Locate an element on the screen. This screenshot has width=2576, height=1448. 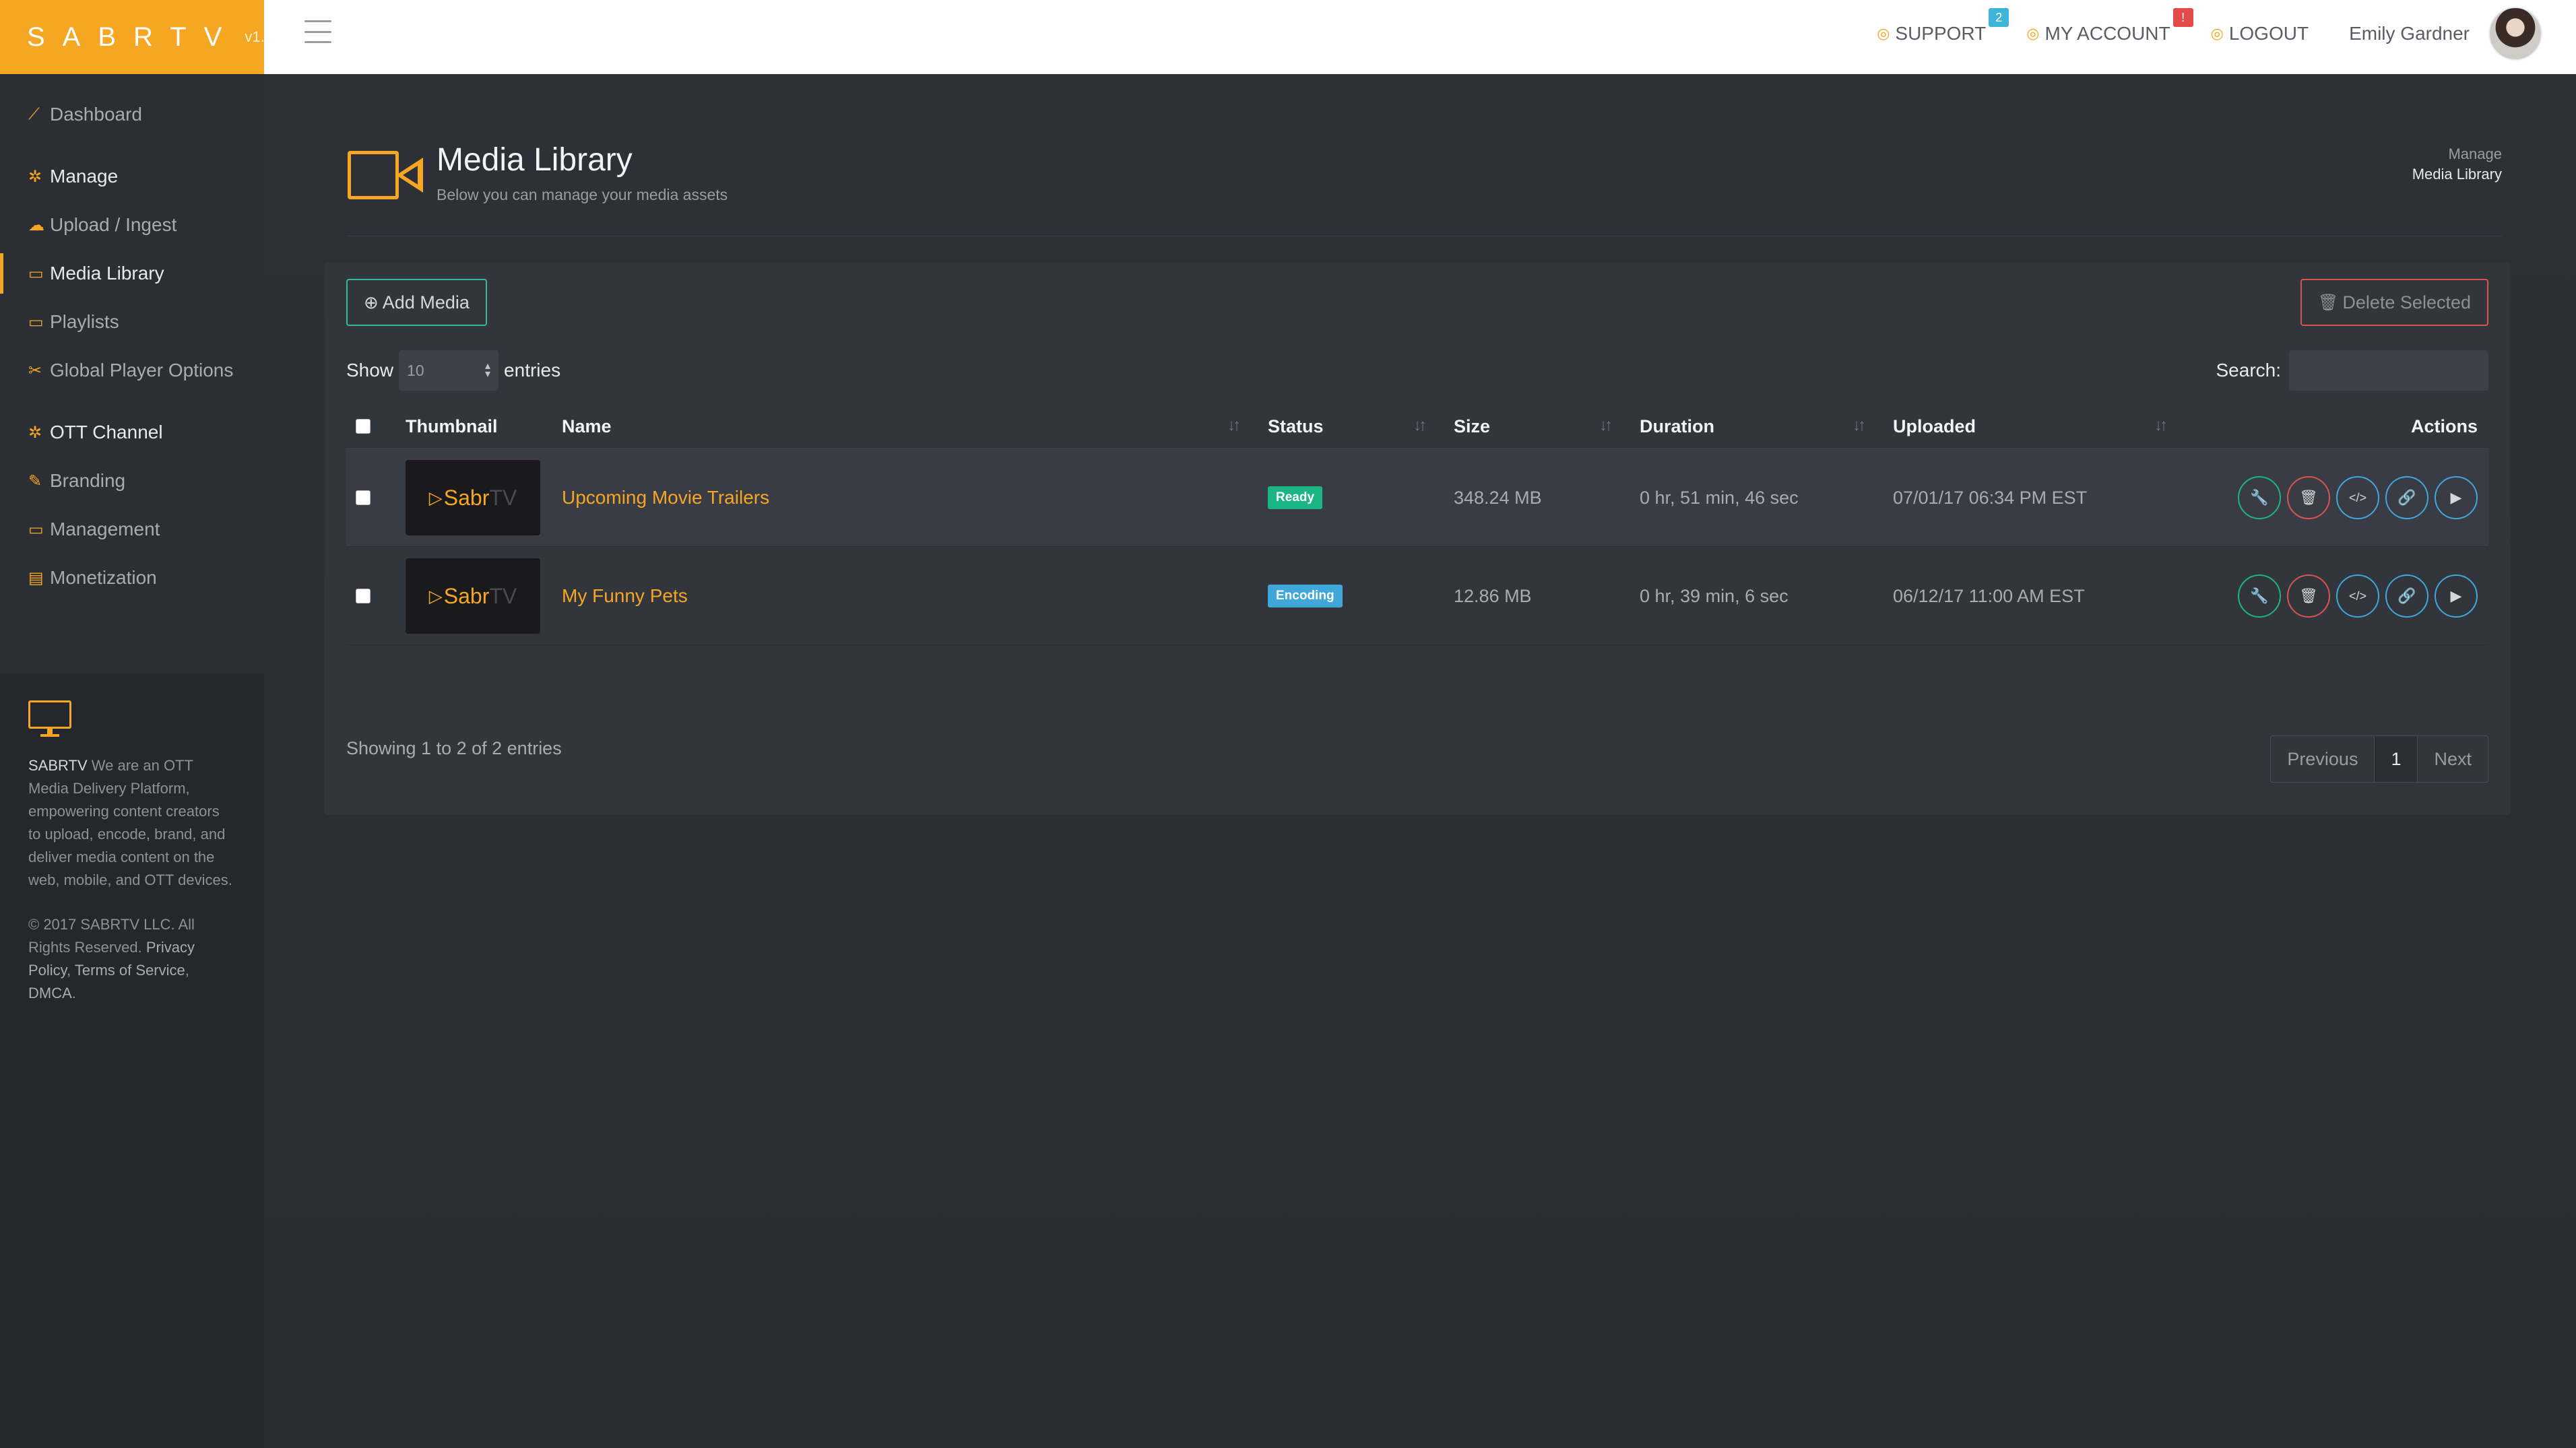
sidebar-item-monetization: ▤ Monetization is located at coordinates (132, 578).